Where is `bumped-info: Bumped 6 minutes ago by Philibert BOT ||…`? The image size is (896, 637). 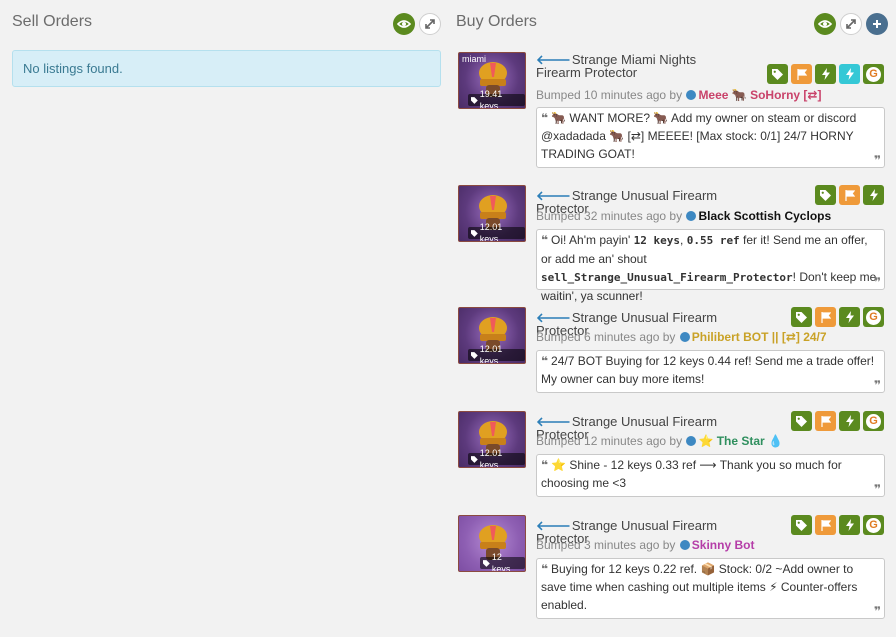 bumped-info: Bumped 6 minutes ago by Philibert BOT ||… is located at coordinates (681, 337).